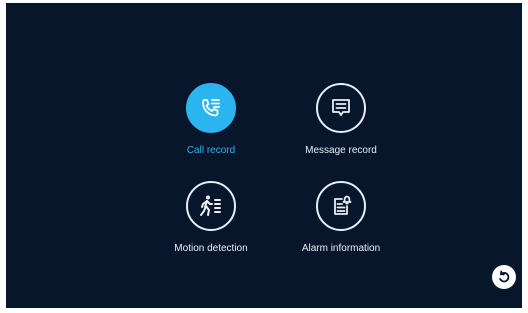 The height and width of the screenshot is (313, 528). Describe the element at coordinates (211, 108) in the screenshot. I see `phone-list-icon` at that location.